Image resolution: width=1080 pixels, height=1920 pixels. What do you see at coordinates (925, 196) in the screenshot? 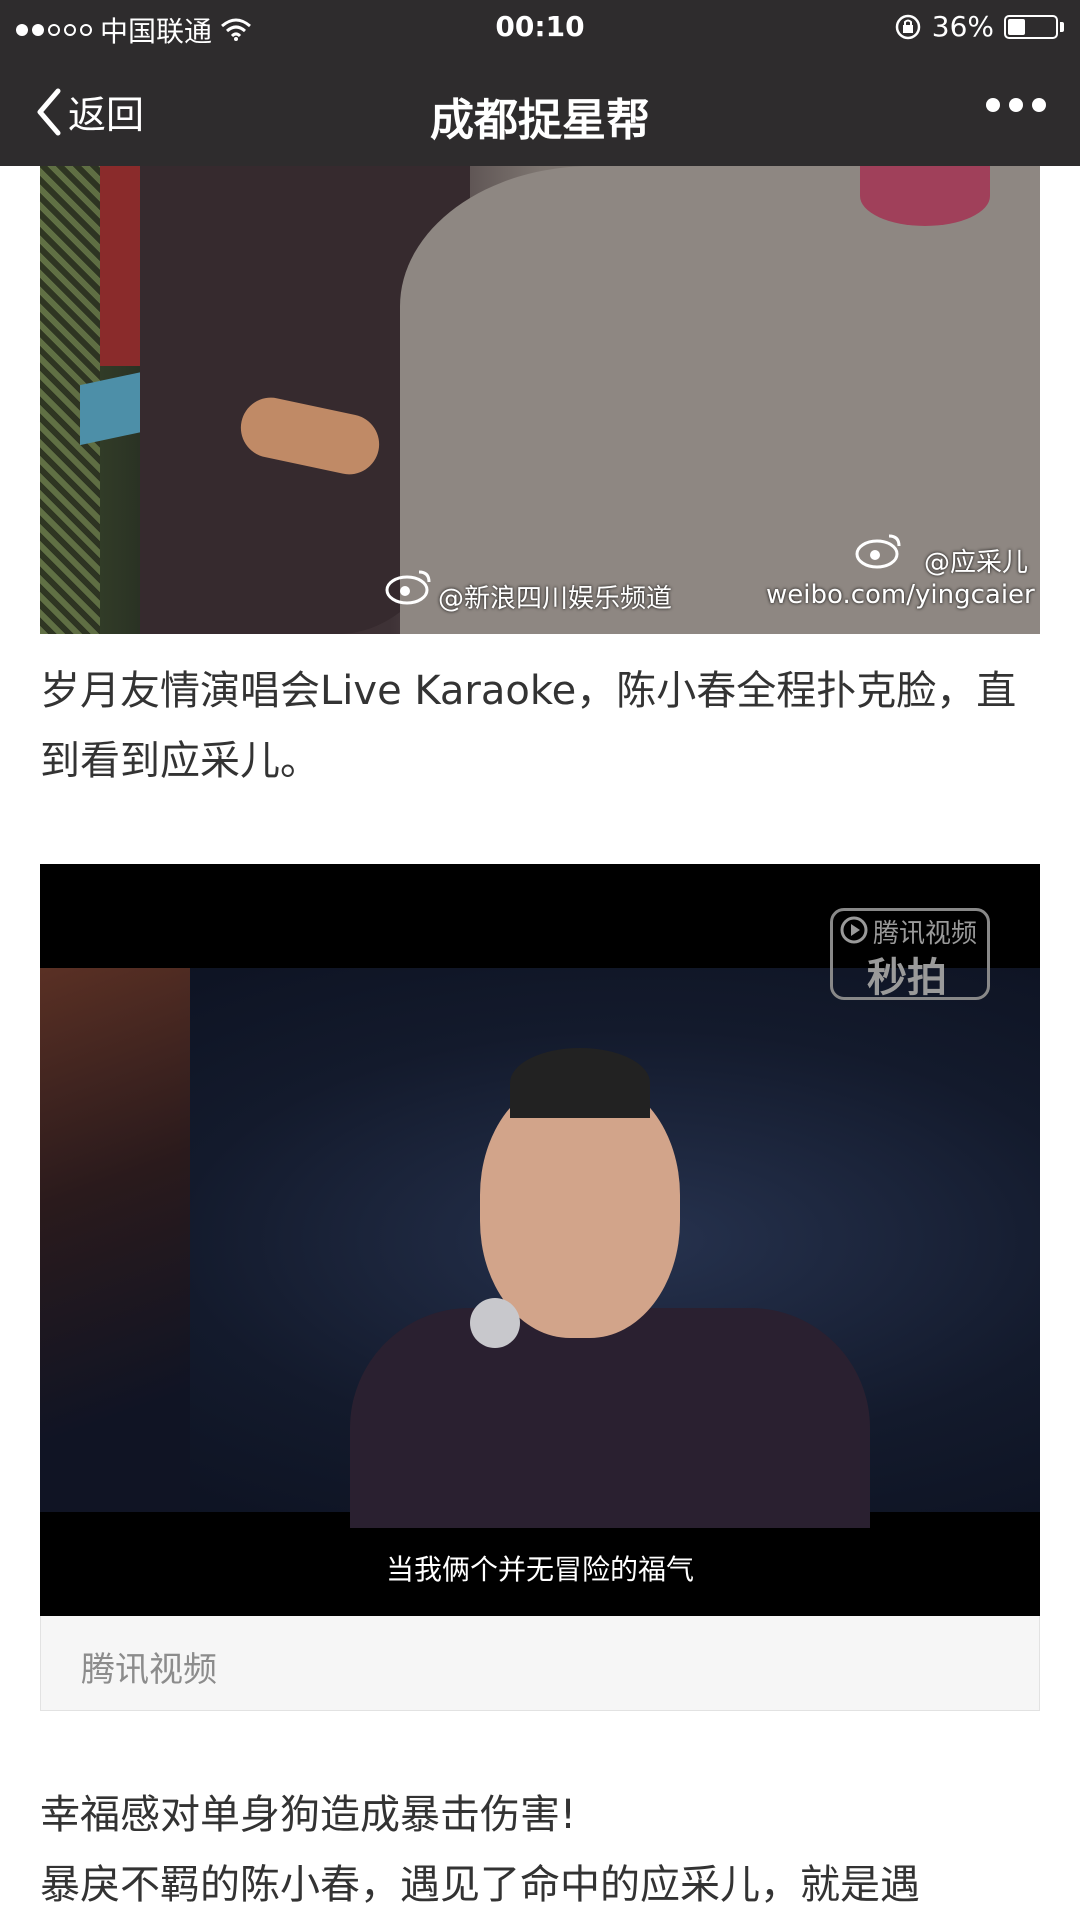
I see `photo-figure` at bounding box center [925, 196].